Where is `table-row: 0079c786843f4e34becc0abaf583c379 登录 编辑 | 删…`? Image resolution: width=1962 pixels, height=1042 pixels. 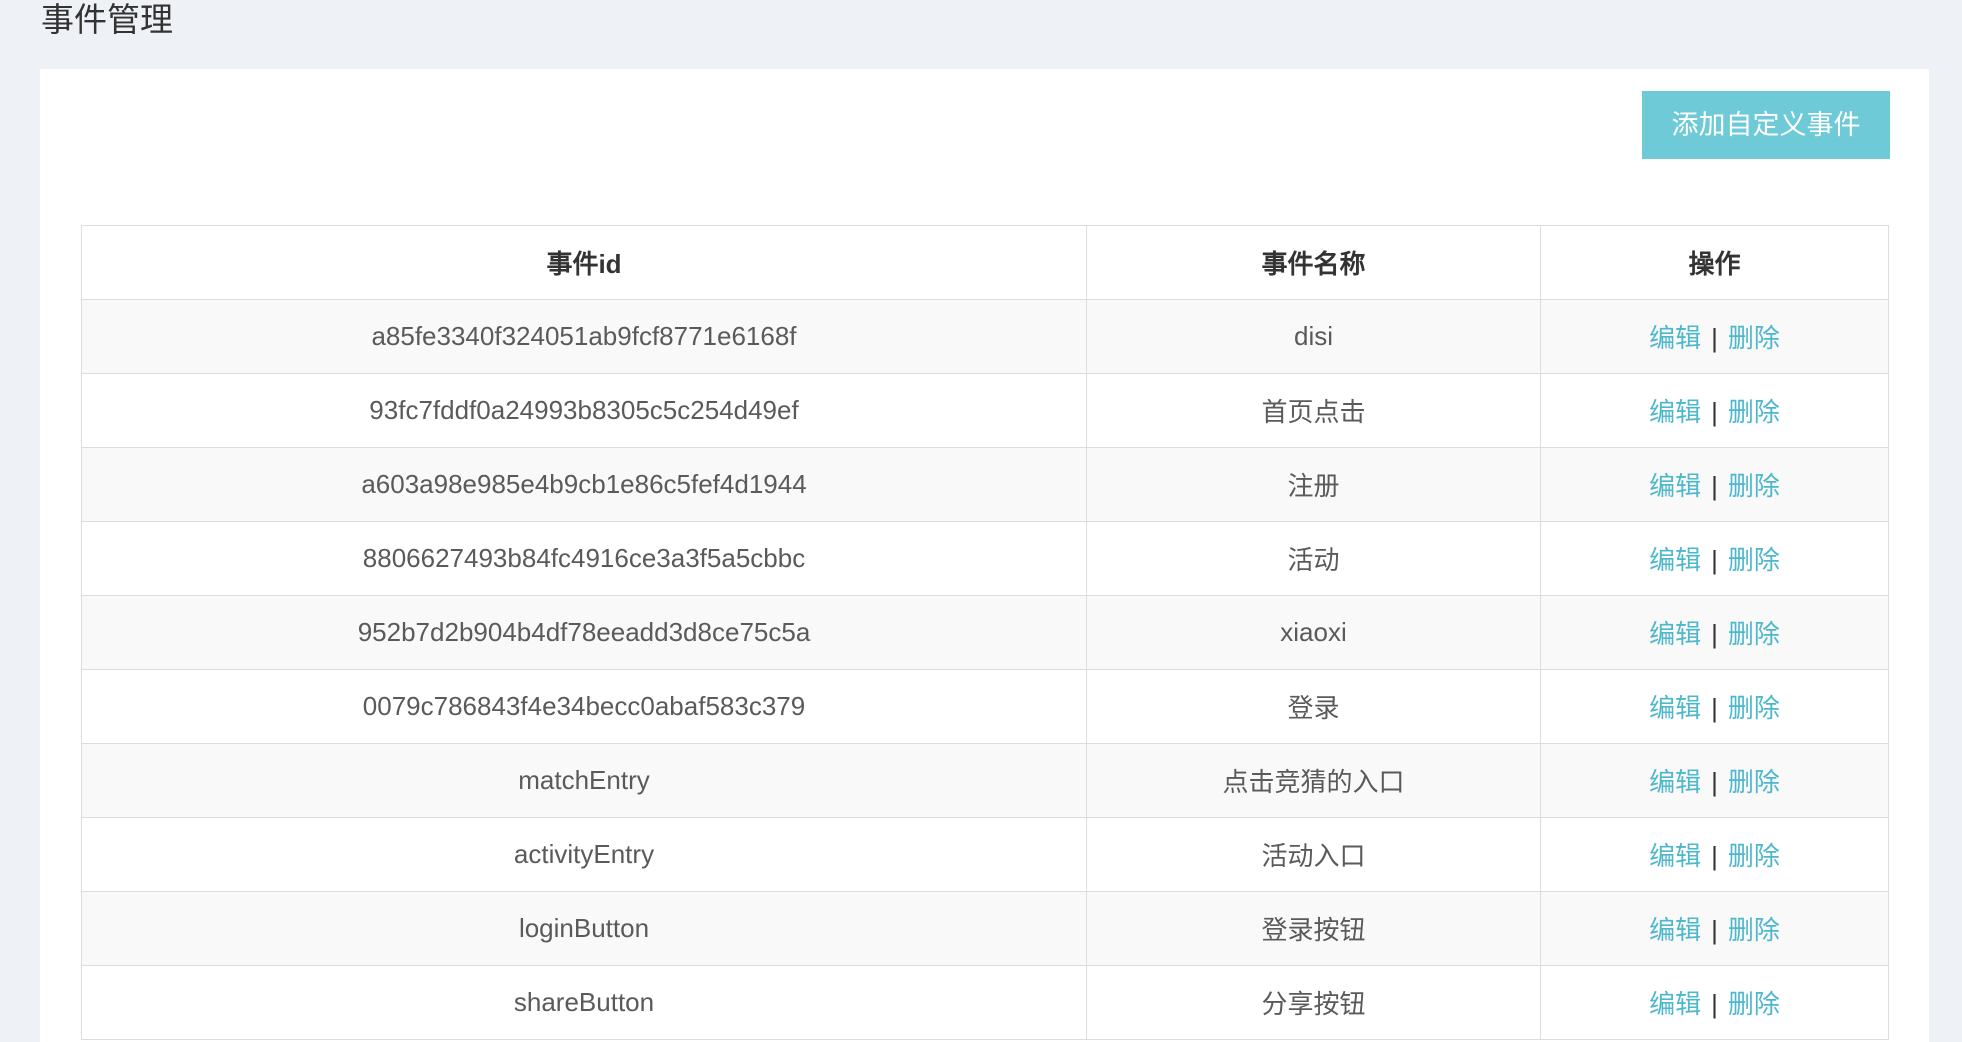
table-row: 0079c786843f4e34becc0abaf583c379 登录 编辑 | 删… is located at coordinates (985, 706).